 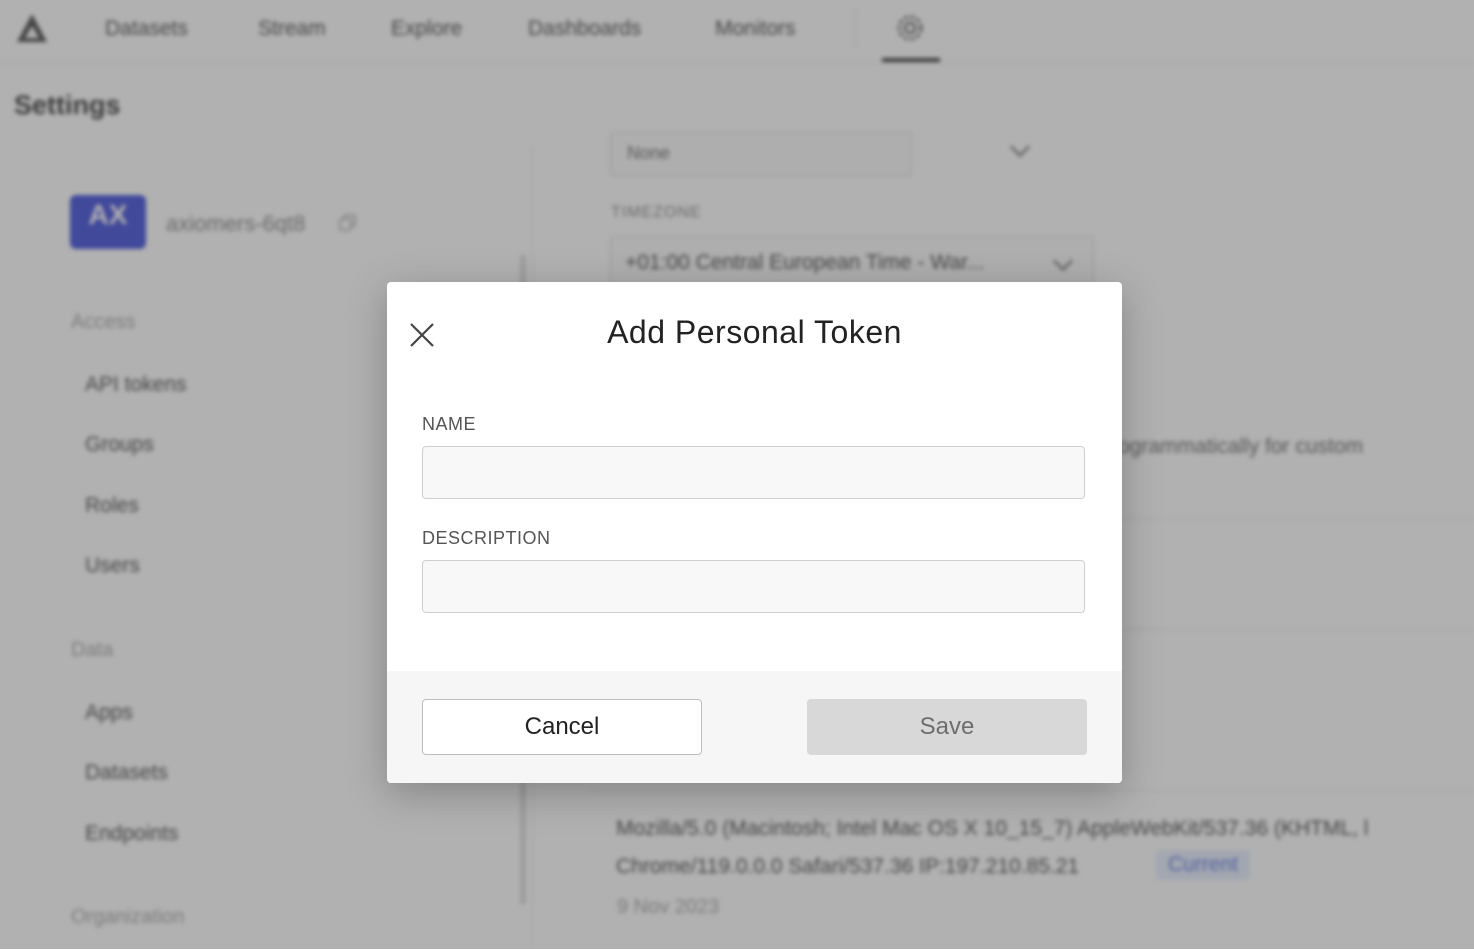 What do you see at coordinates (562, 727) in the screenshot?
I see `cancel-button: Cancel` at bounding box center [562, 727].